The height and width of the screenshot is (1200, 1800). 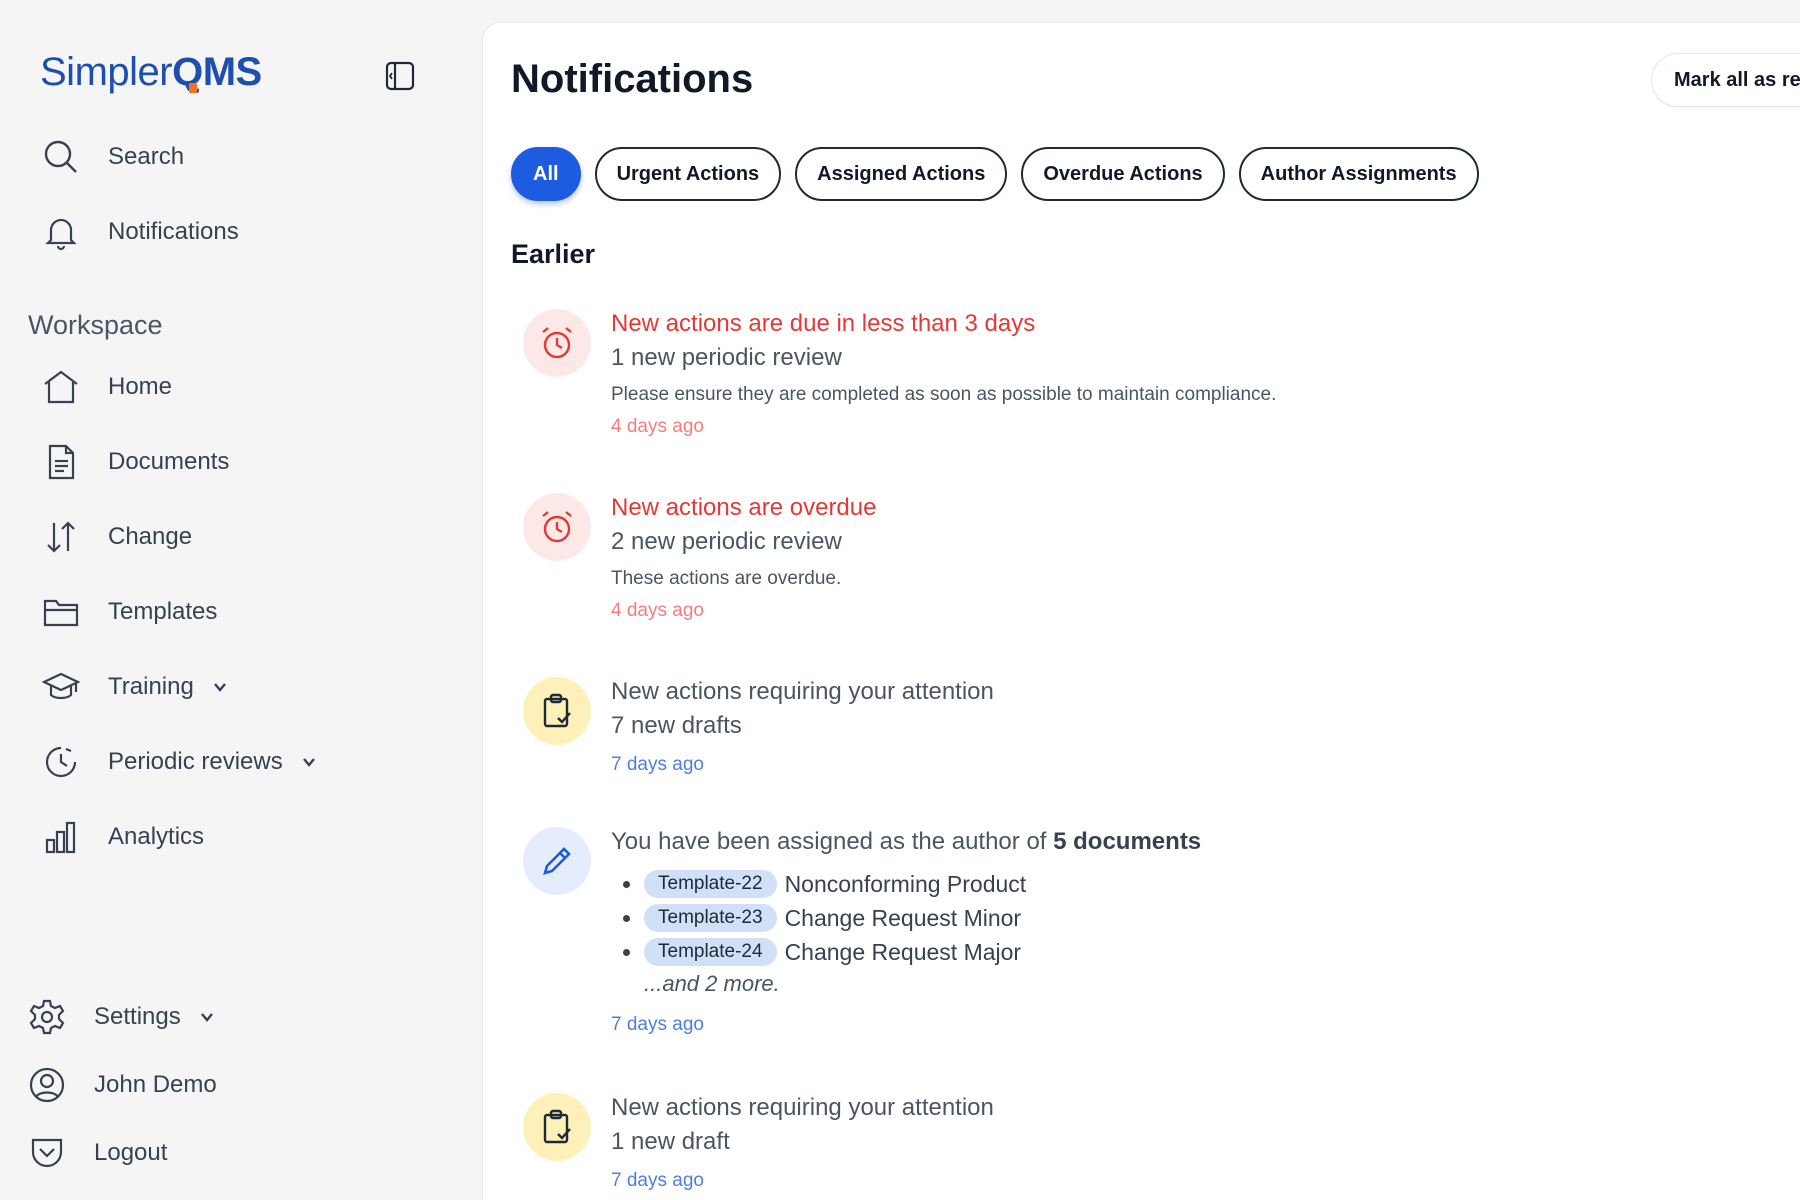 I want to click on workspace-section-label: Workspace, so click(x=95, y=325).